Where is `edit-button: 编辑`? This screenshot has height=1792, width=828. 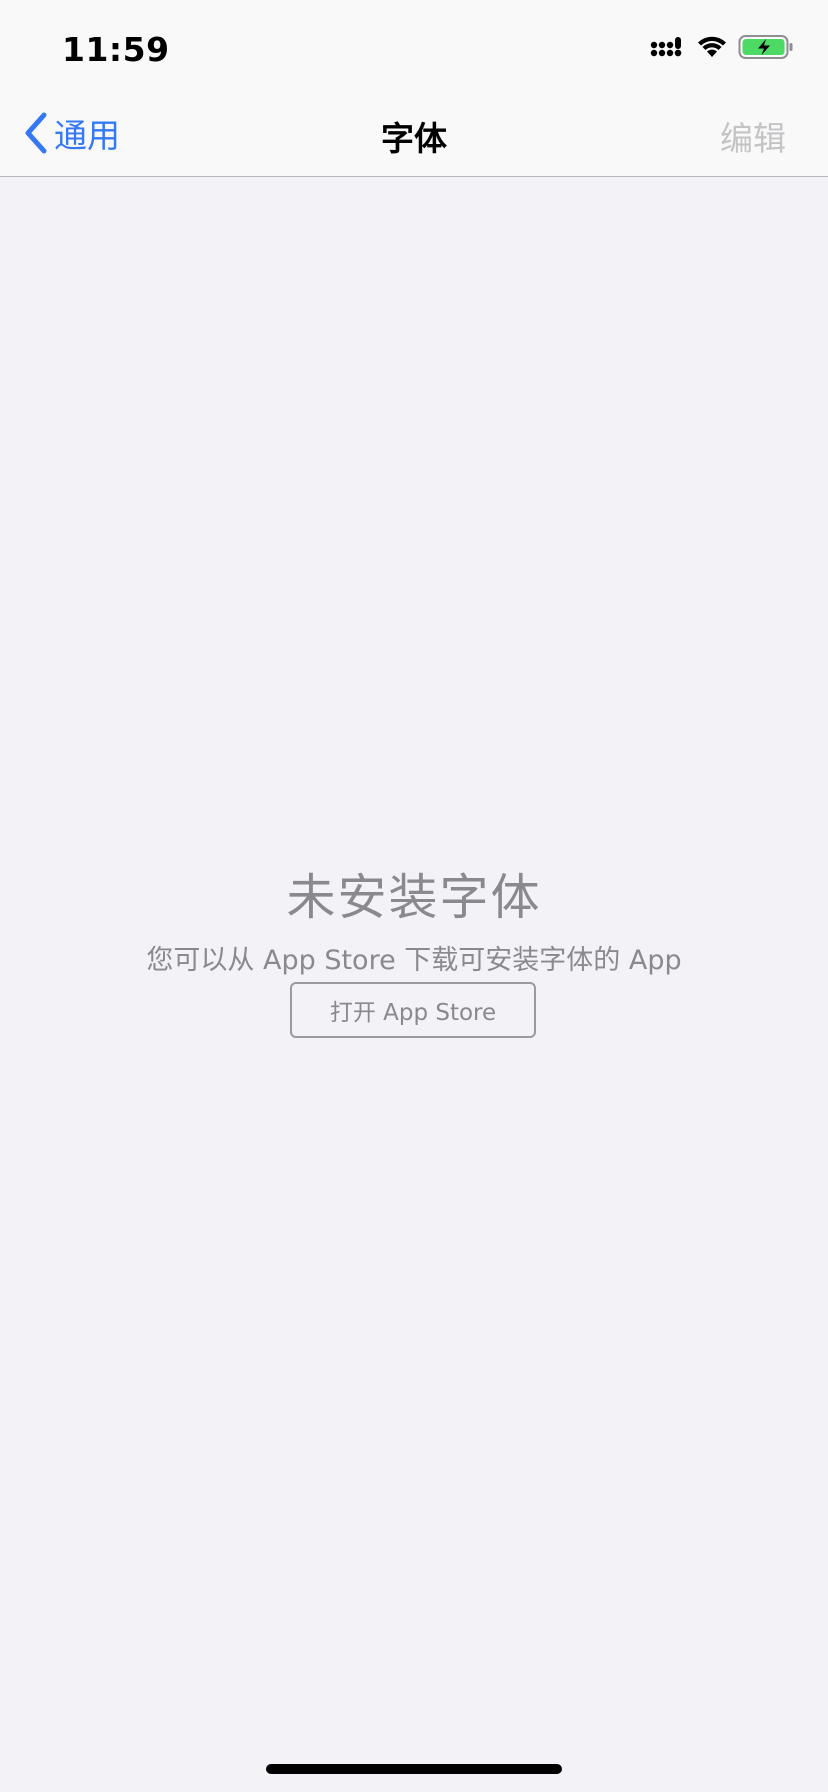
edit-button: 编辑 is located at coordinates (753, 136).